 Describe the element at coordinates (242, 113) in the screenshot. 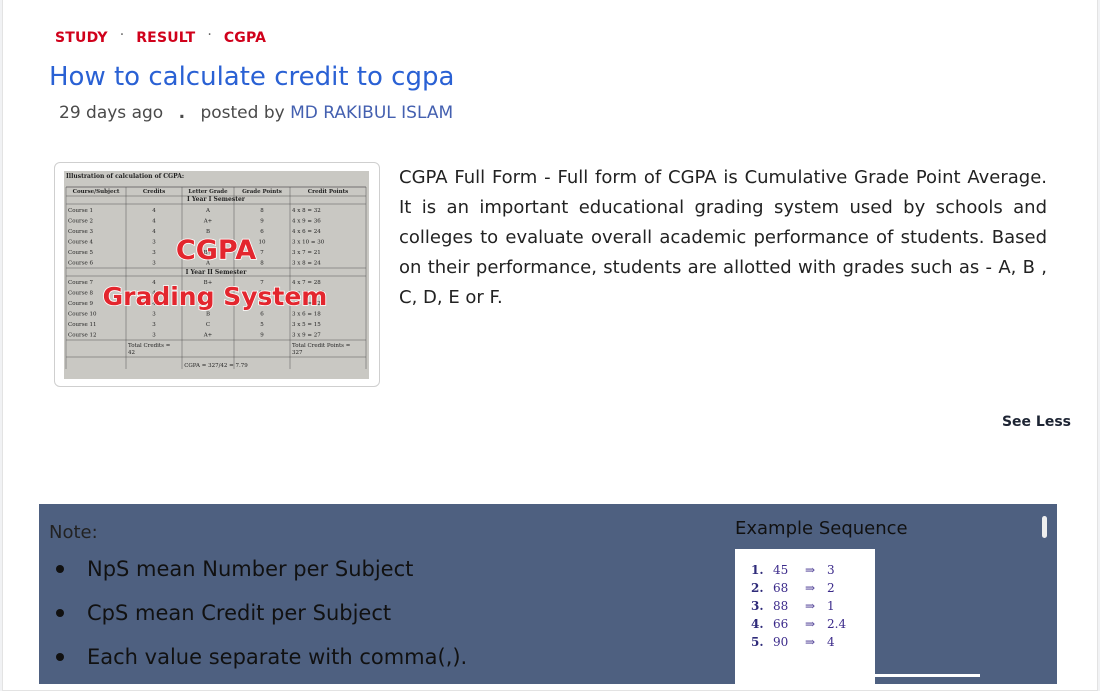

I see `posted-by-label: posted by` at that location.